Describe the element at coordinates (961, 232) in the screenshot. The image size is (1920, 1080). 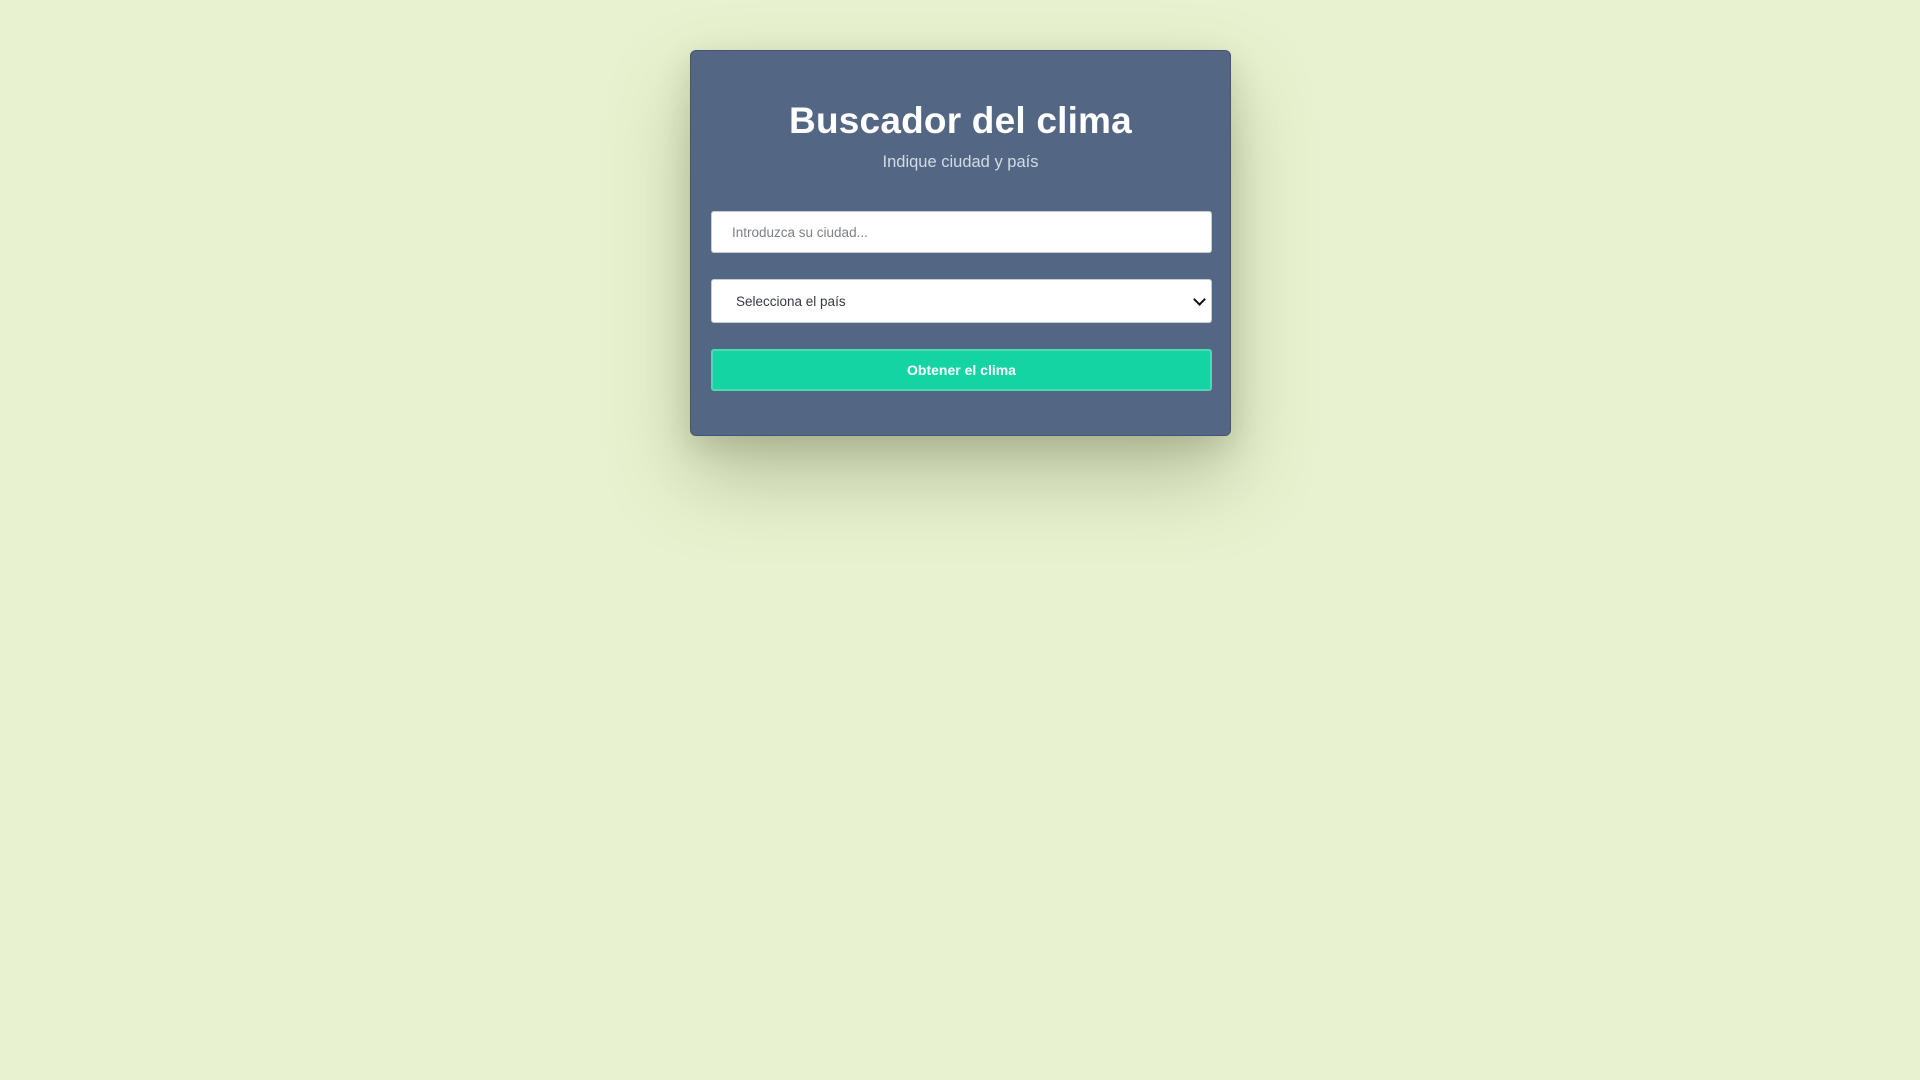
I see `city-input` at that location.